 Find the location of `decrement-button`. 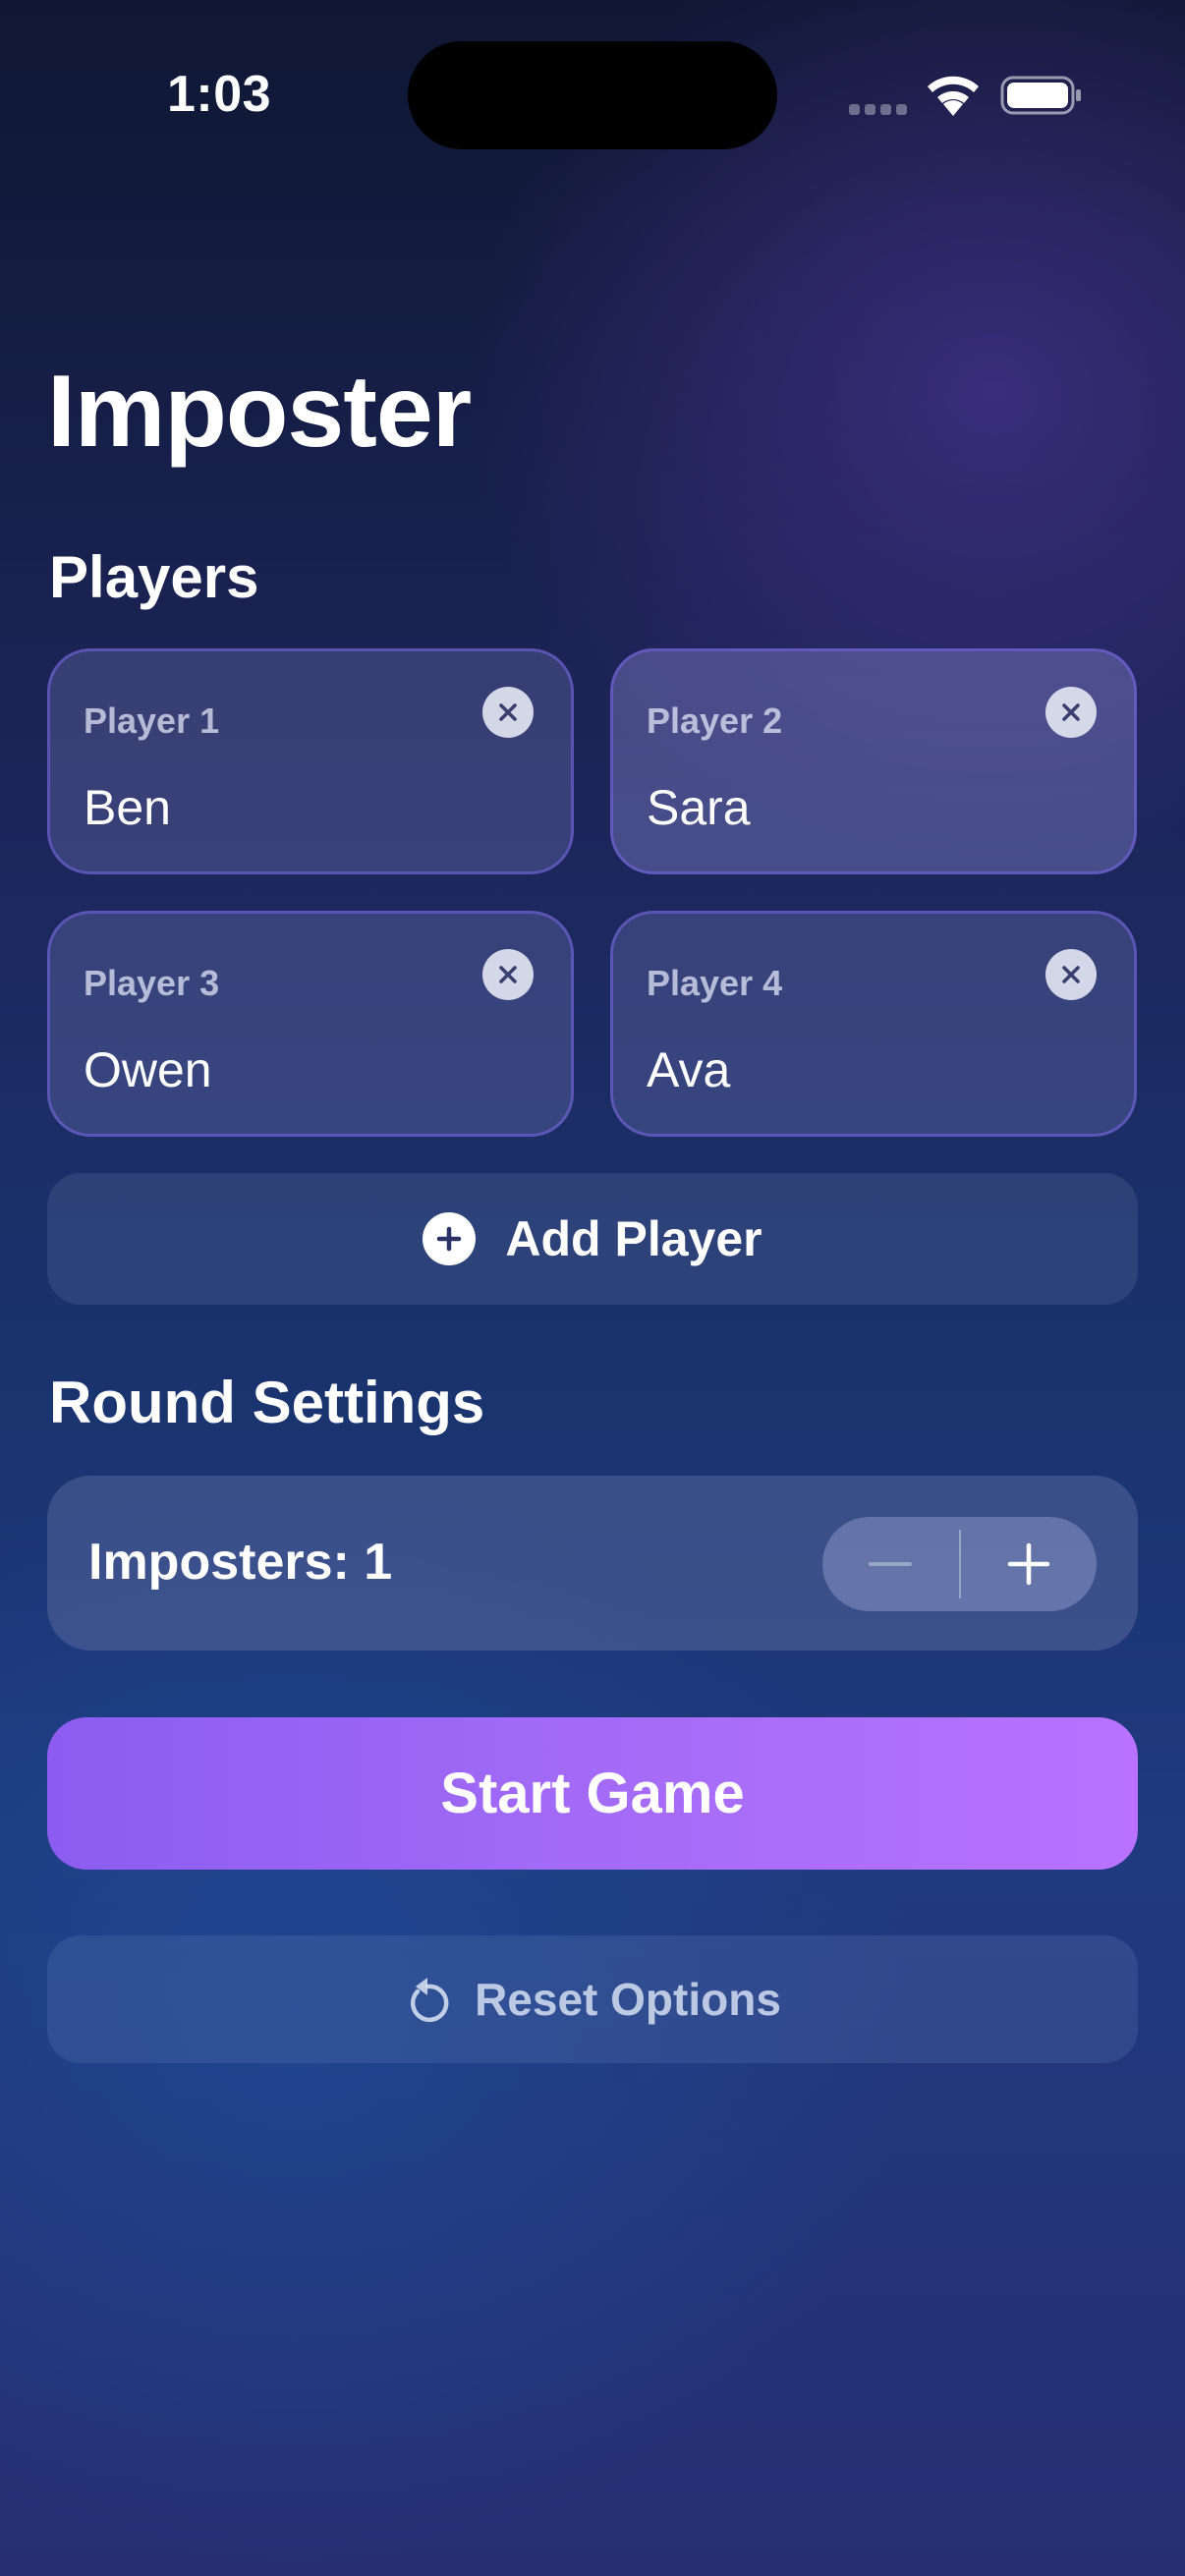

decrement-button is located at coordinates (891, 1564).